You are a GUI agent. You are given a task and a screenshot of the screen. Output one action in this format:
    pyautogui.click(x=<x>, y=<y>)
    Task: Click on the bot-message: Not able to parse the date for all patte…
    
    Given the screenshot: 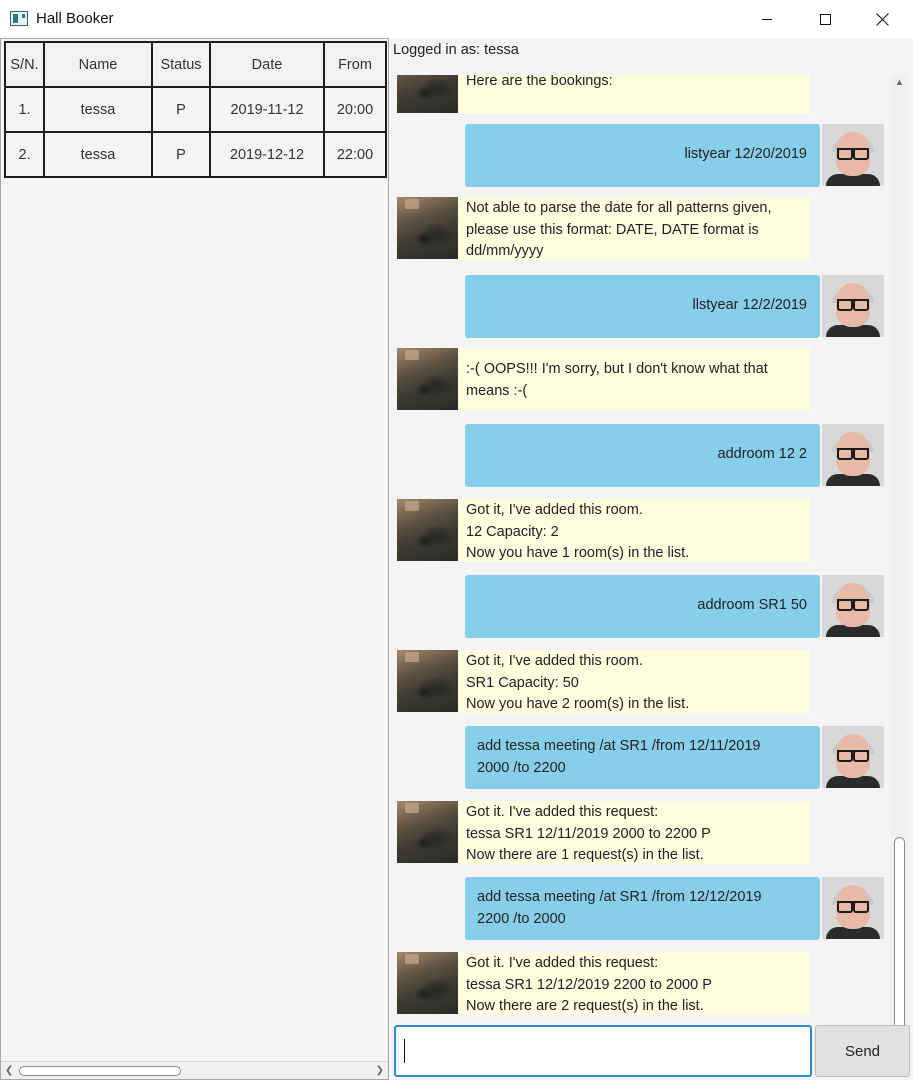 What is the action you would take?
    pyautogui.click(x=642, y=228)
    